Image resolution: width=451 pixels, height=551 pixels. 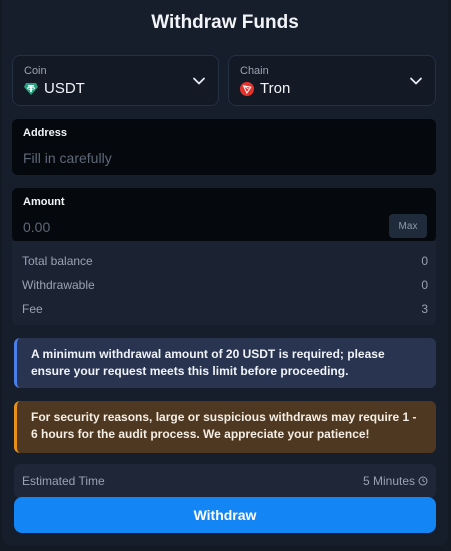 I want to click on tether-icon, so click(x=31, y=89).